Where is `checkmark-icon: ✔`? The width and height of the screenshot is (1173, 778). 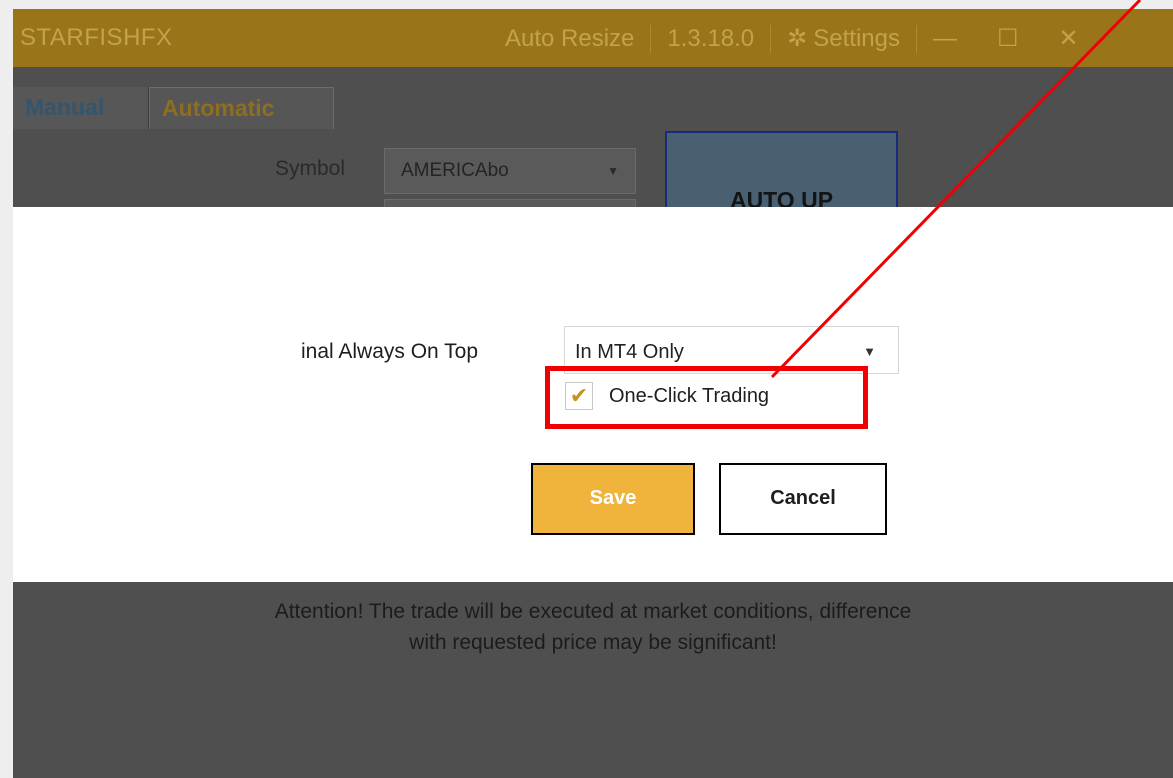 checkmark-icon: ✔ is located at coordinates (579, 395).